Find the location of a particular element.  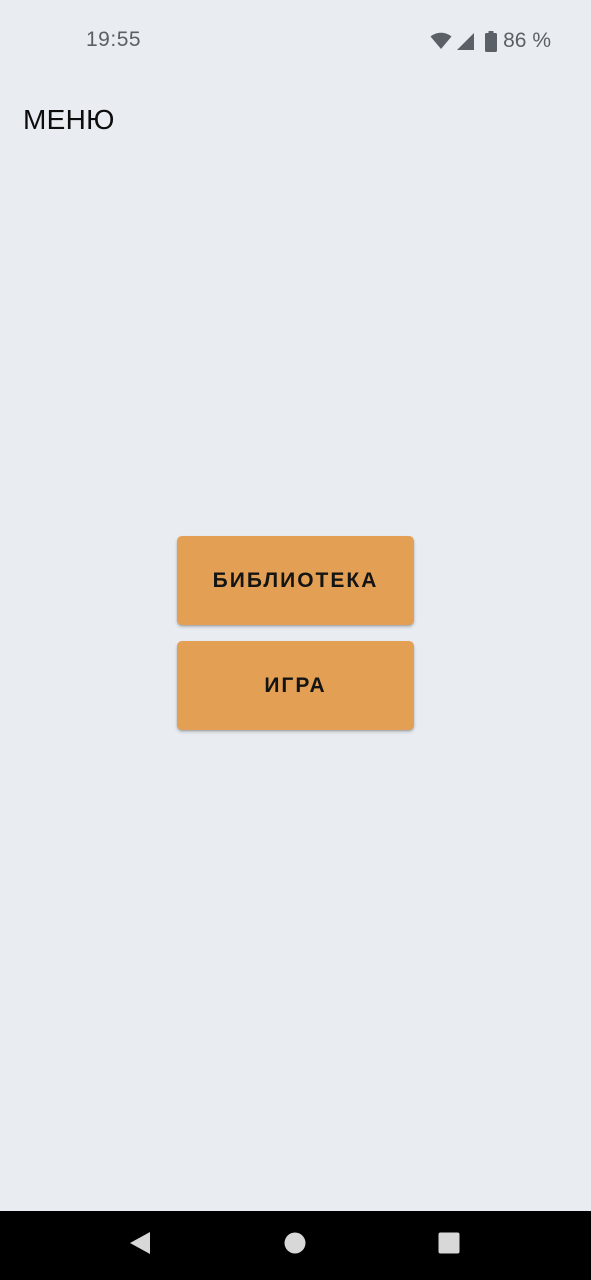

recents-icon is located at coordinates (449, 1245).